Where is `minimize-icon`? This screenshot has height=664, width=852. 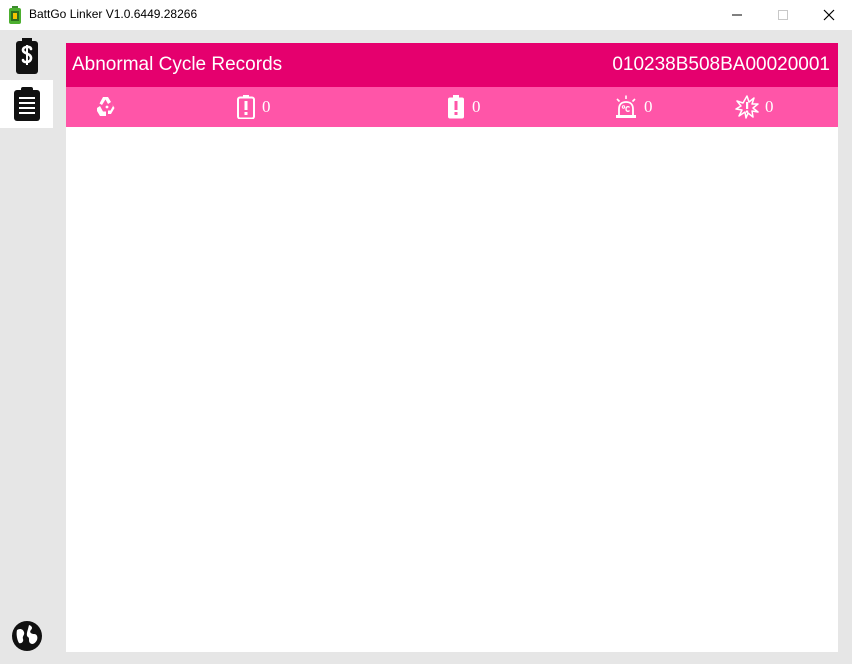
minimize-icon is located at coordinates (737, 15).